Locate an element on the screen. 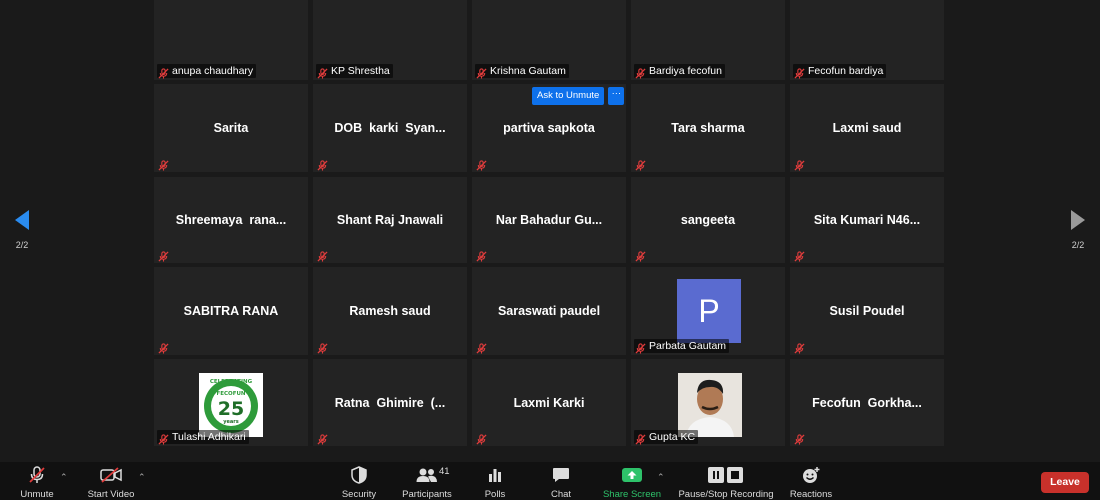  tile-footer: Fecofun bardiya is located at coordinates (840, 71).